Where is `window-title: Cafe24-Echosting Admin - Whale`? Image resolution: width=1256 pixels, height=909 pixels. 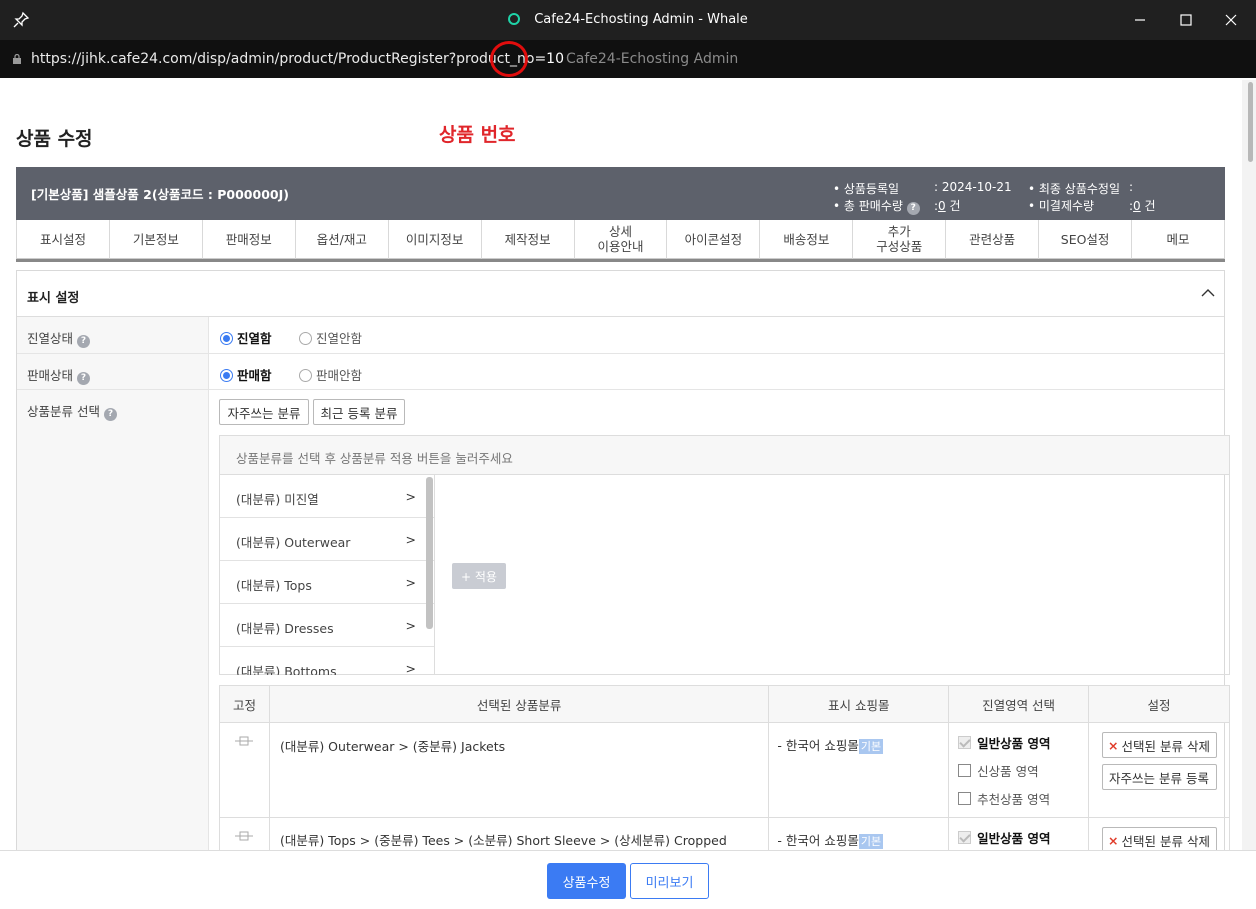
window-title: Cafe24-Echosting Admin - Whale is located at coordinates (628, 19).